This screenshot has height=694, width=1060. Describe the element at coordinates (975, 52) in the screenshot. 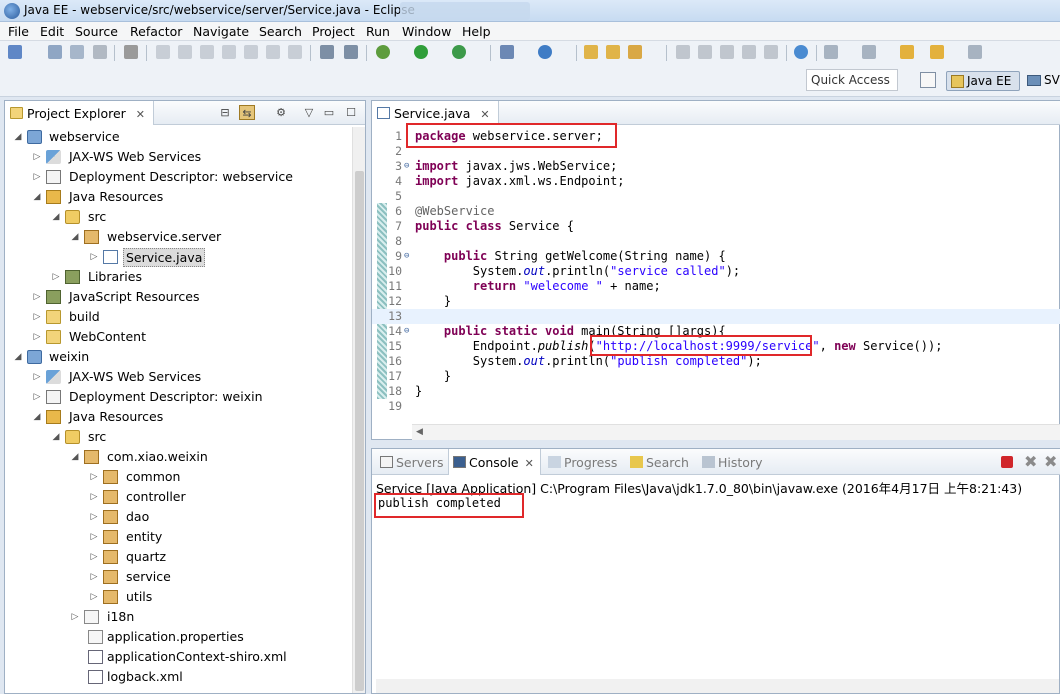

I see `forward-icon` at that location.